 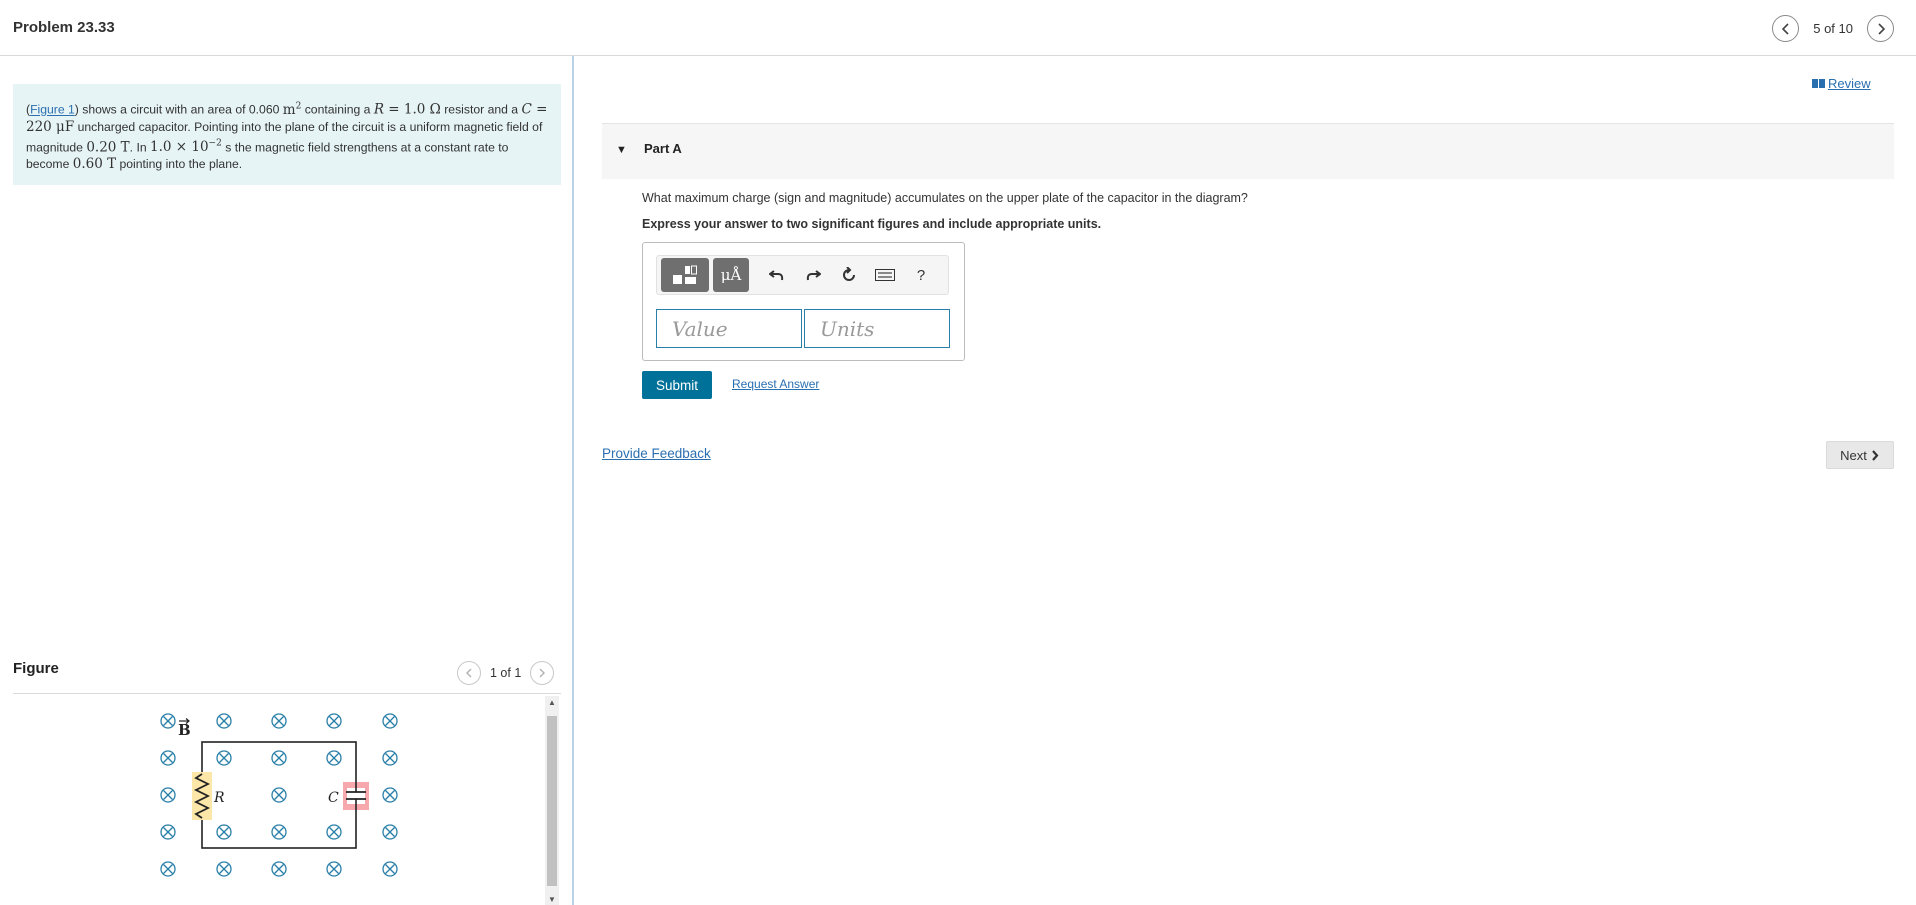 I want to click on units-button: μÅ, so click(x=731, y=275).